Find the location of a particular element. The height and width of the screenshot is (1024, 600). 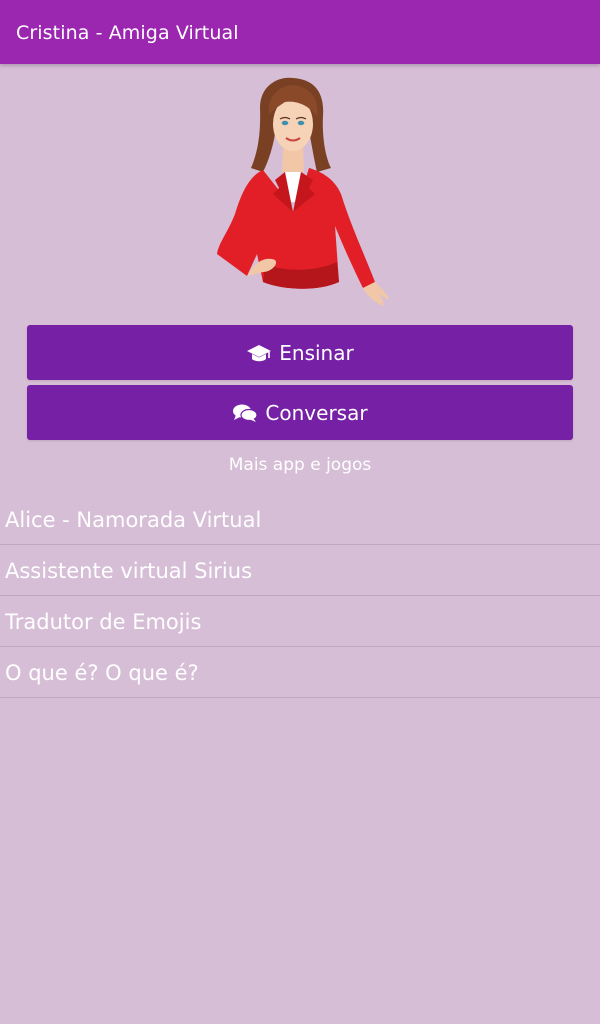

list-item-emoji-translator: Tradutor de Emojis is located at coordinates (300, 621).